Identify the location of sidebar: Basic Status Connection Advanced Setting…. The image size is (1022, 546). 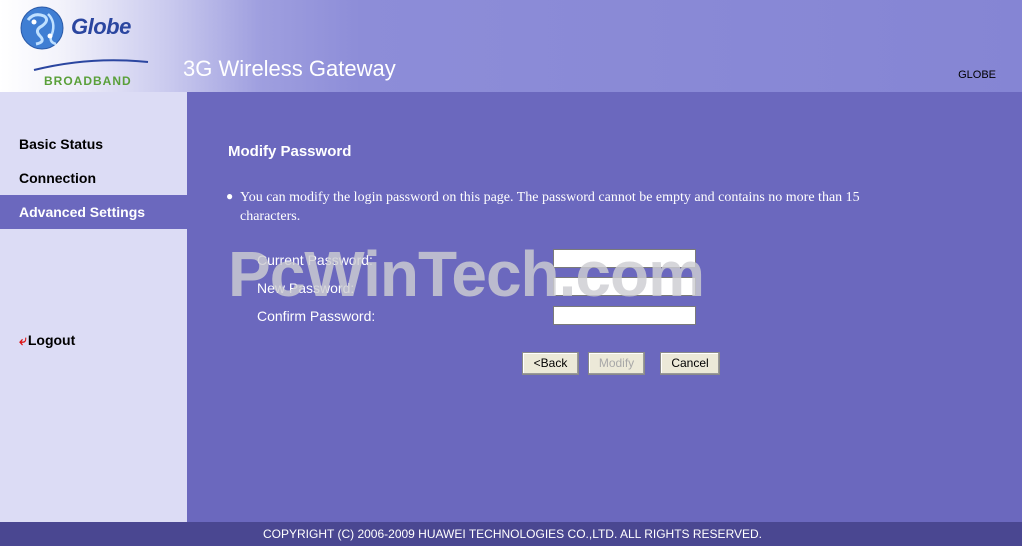
(93, 307).